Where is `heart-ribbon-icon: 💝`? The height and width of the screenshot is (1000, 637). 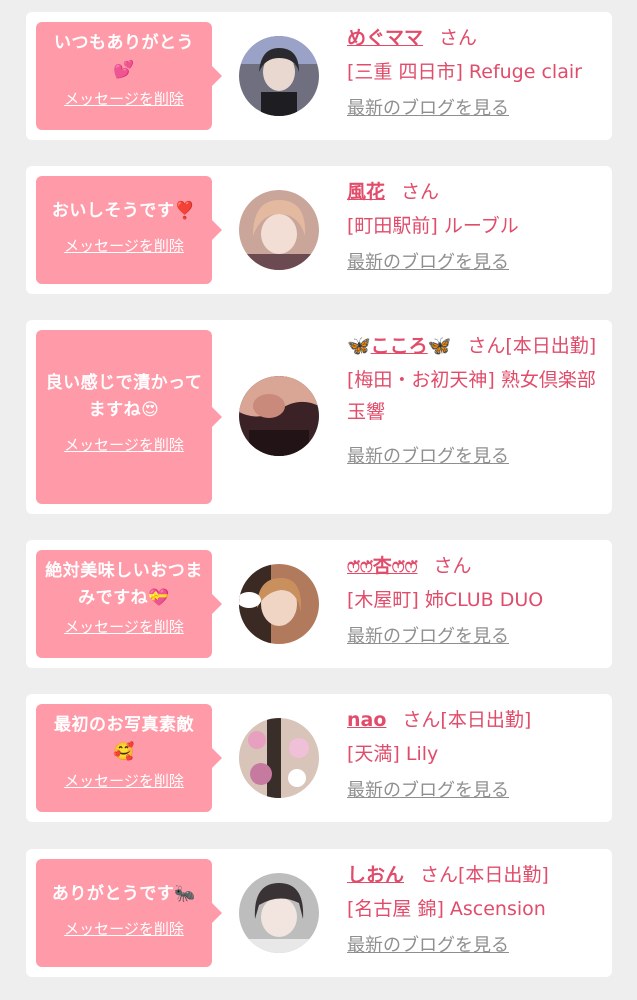
heart-ribbon-icon: 💝 is located at coordinates (159, 598).